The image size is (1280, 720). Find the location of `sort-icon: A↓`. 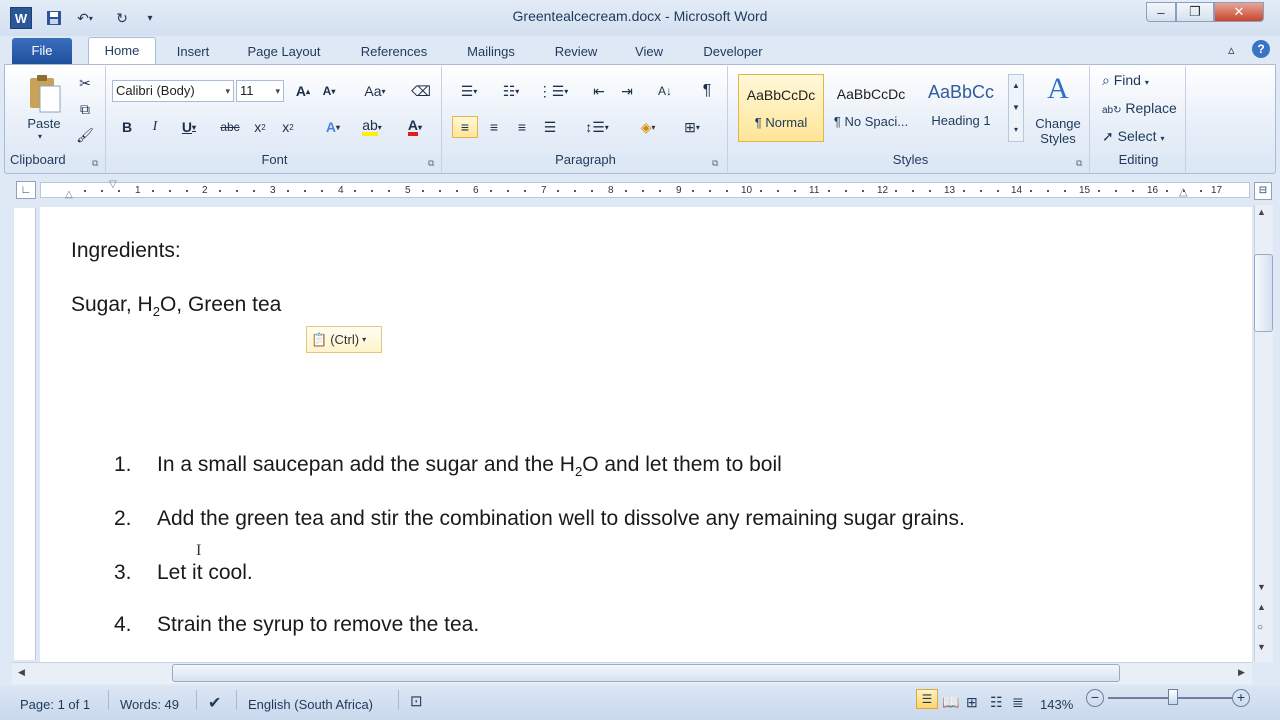

sort-icon: A↓ is located at coordinates (665, 91).